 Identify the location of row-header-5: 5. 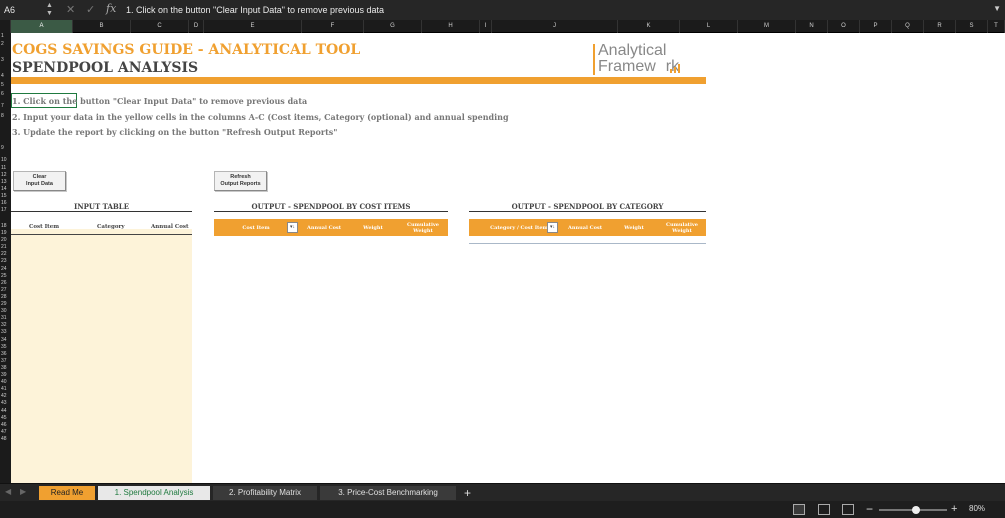
(5, 85).